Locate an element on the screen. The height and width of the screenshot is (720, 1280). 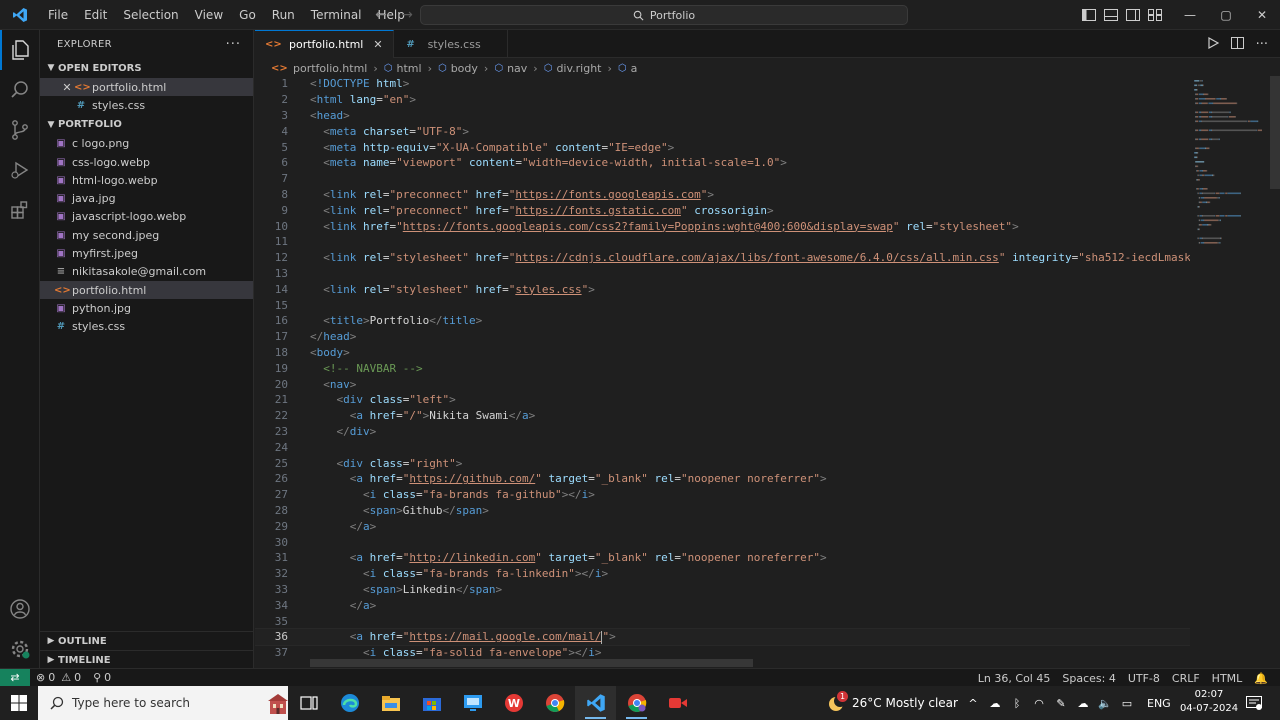
desktop-app-icon is located at coordinates (472, 703).